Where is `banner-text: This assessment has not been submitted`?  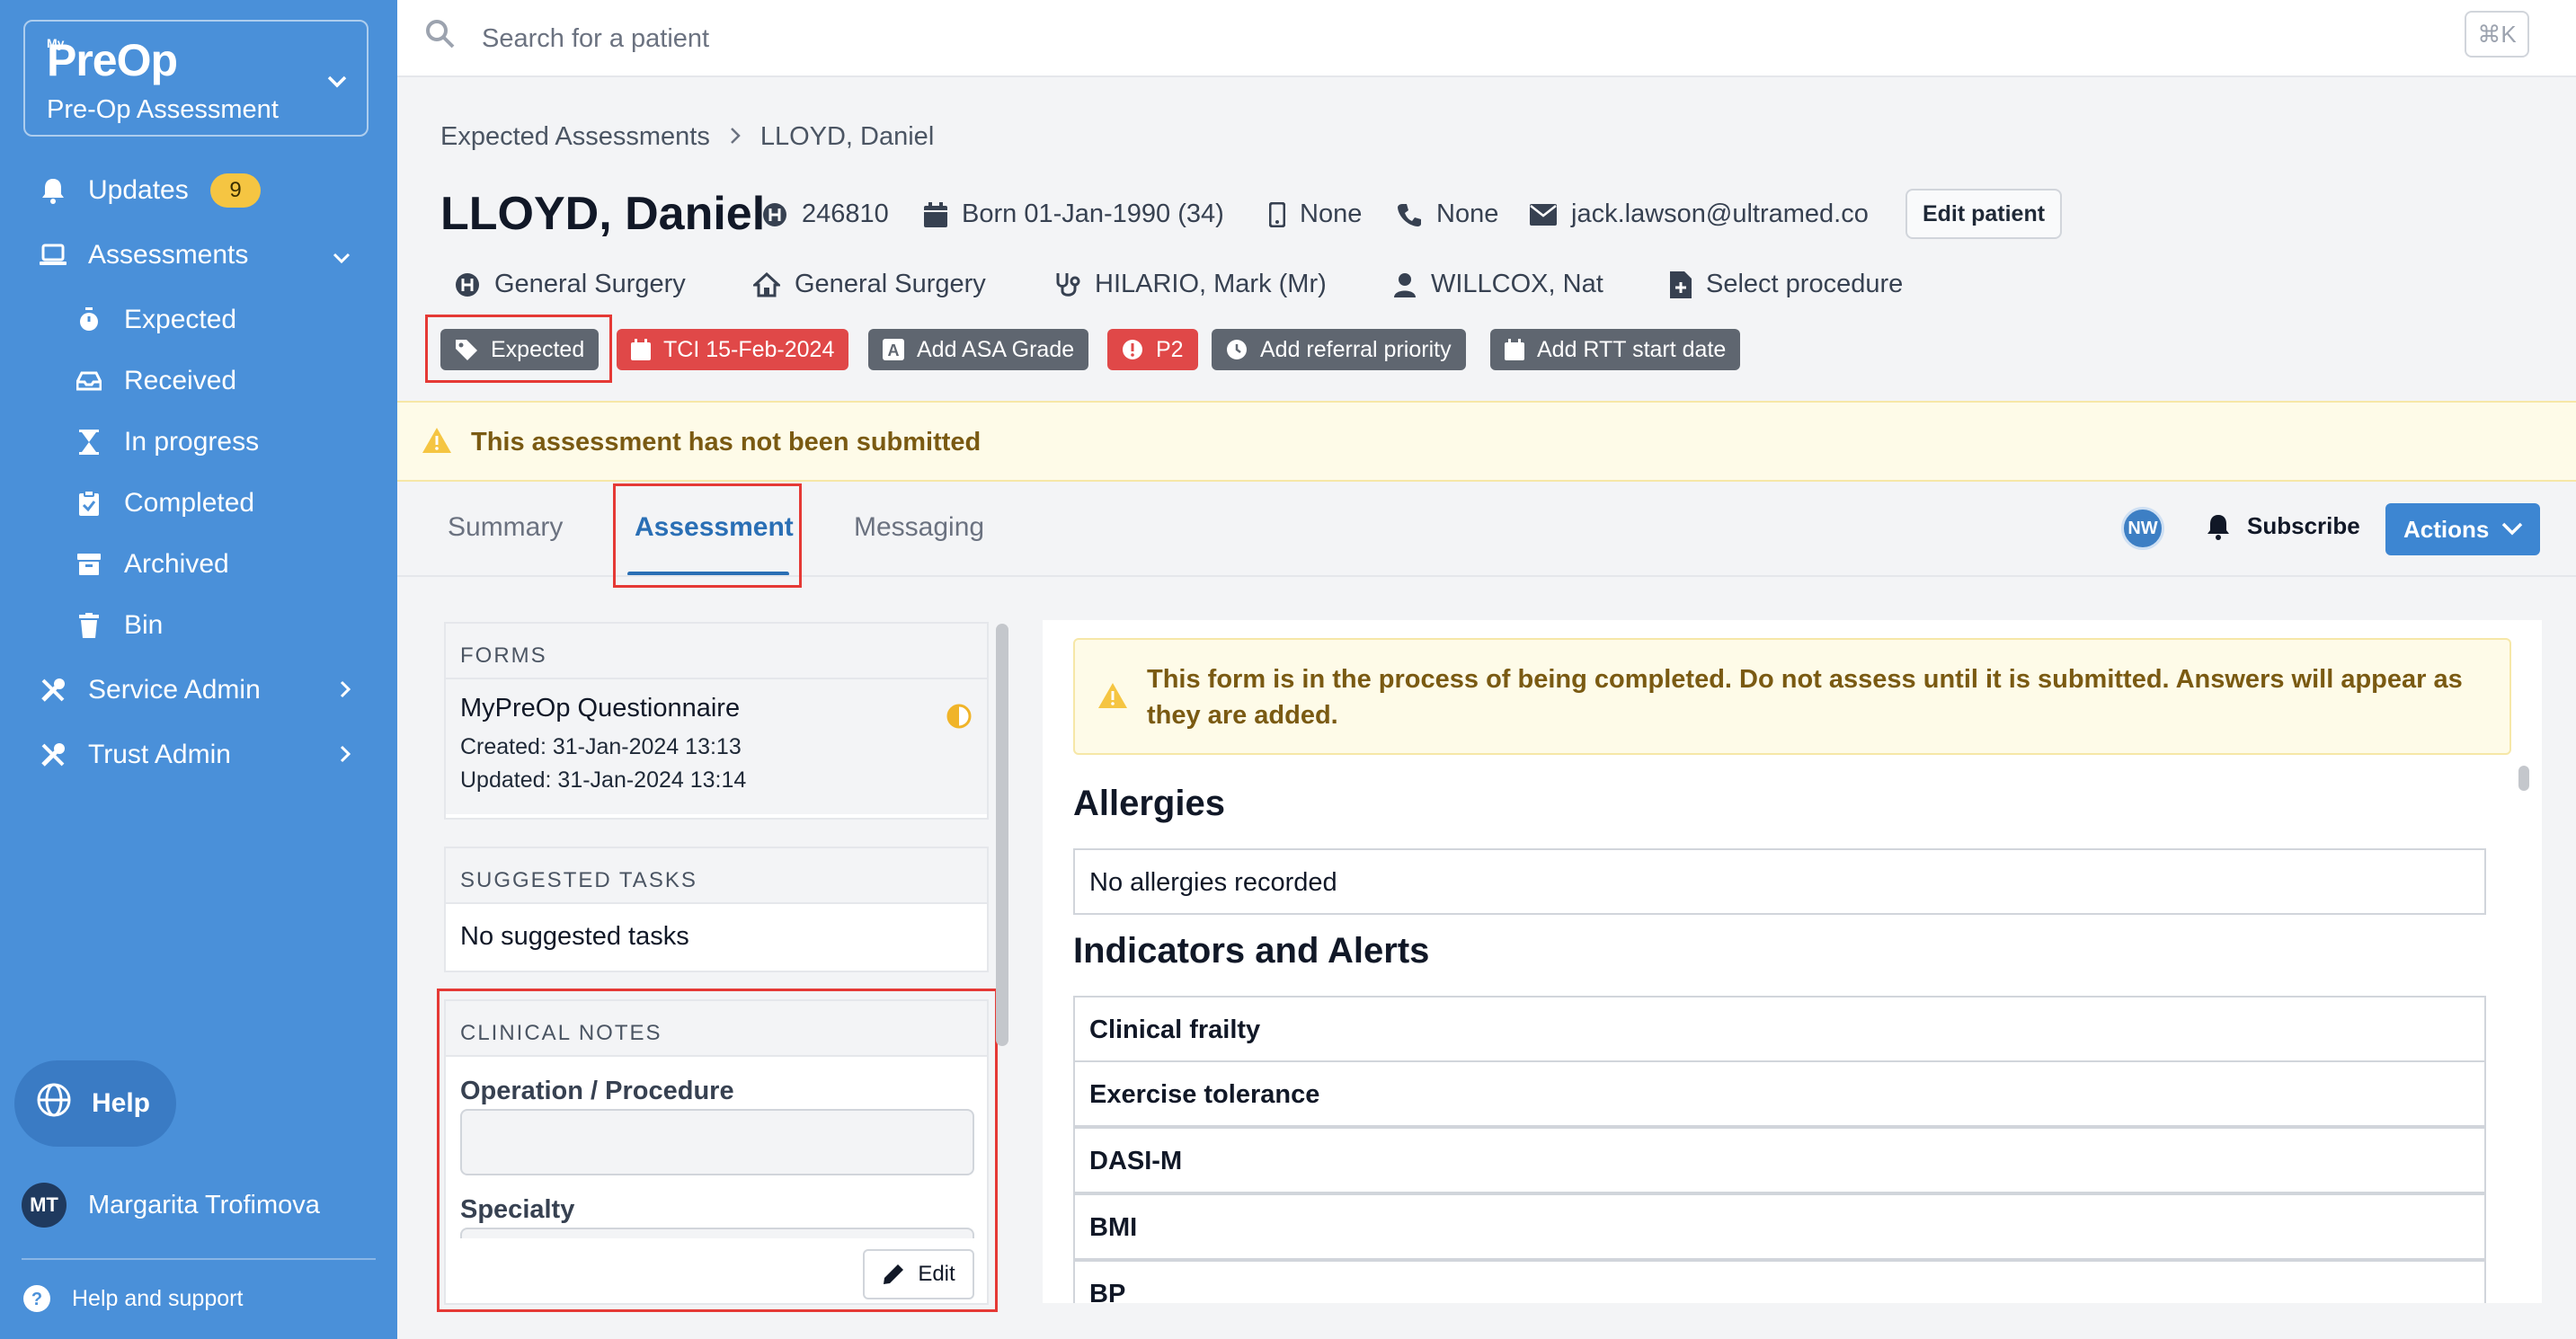
banner-text: This assessment has not been submitted is located at coordinates (726, 443).